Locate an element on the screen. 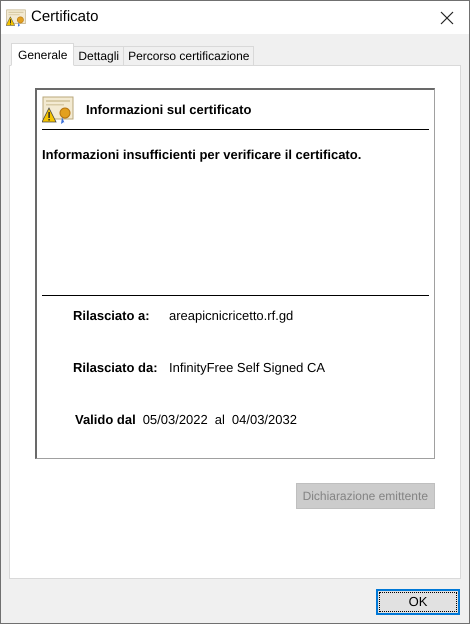  field-label: Rilasciato da: is located at coordinates (116, 368).